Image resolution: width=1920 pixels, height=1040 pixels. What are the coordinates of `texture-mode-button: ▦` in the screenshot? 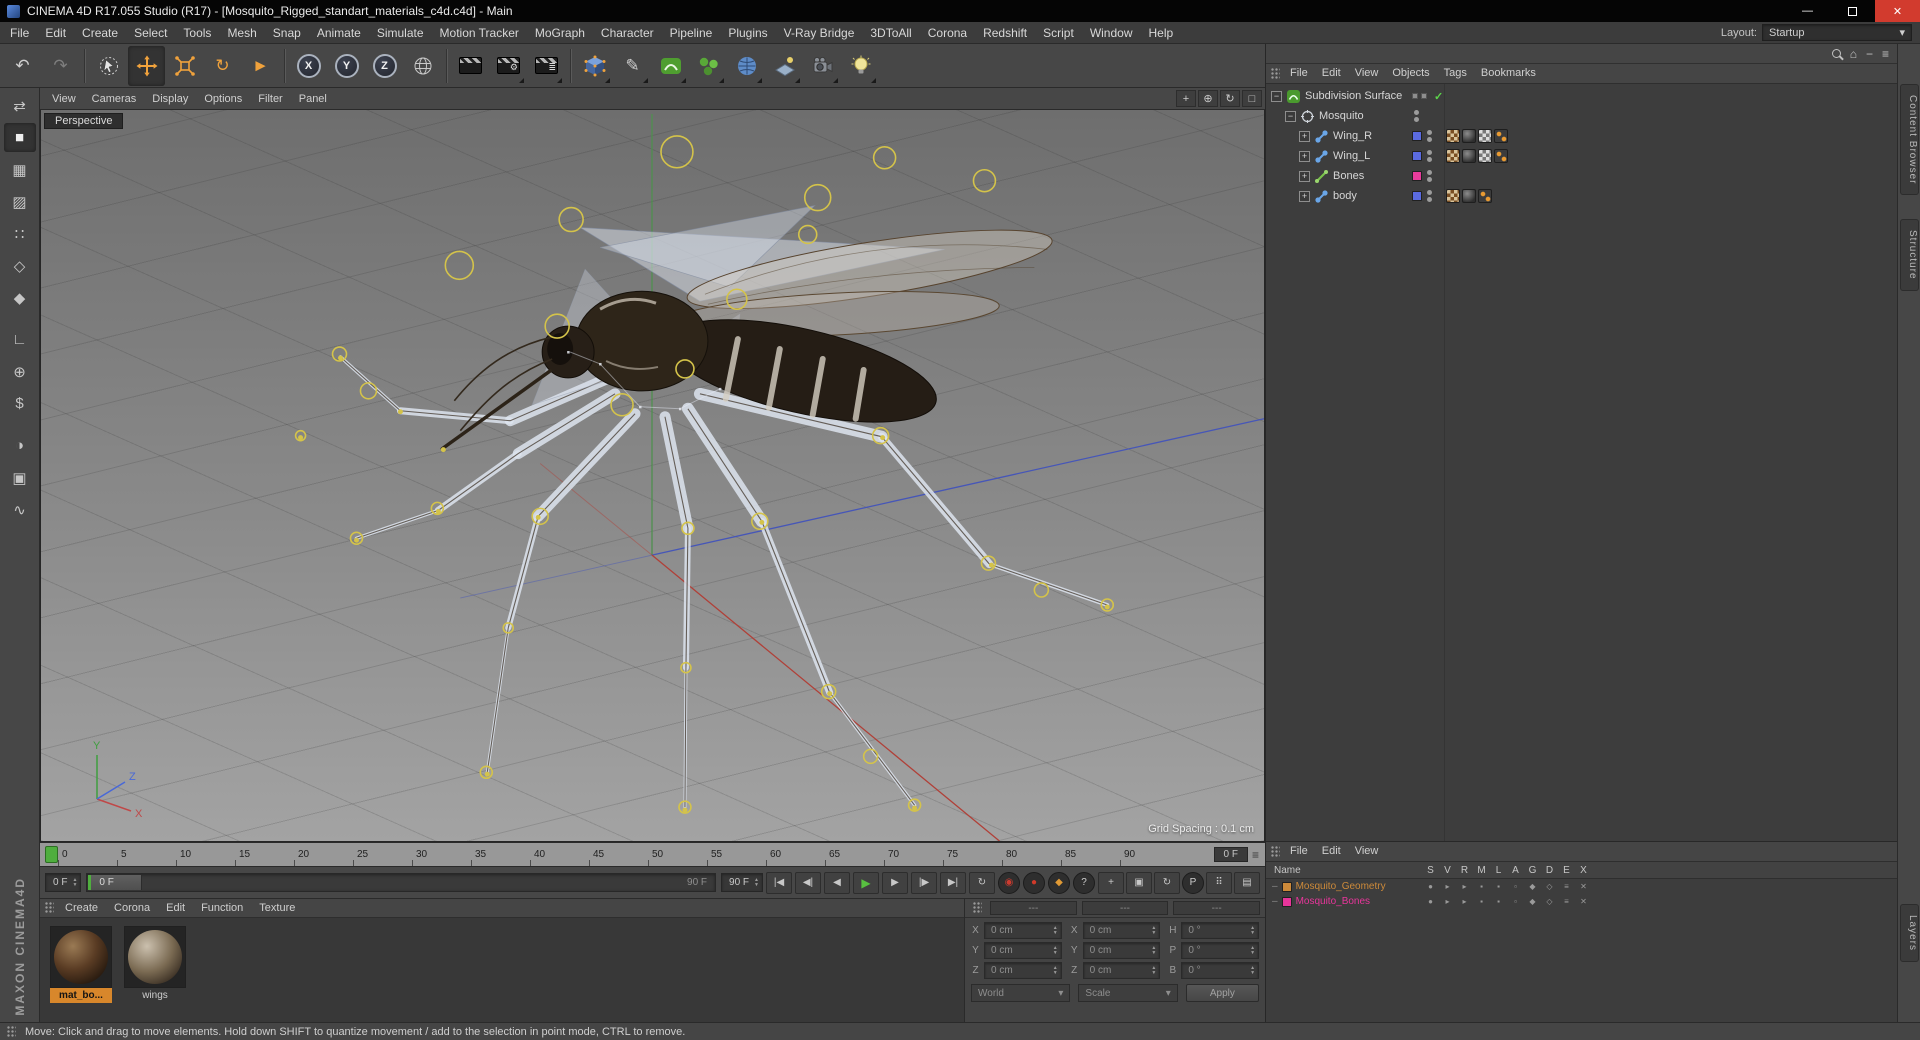 It's located at (20, 169).